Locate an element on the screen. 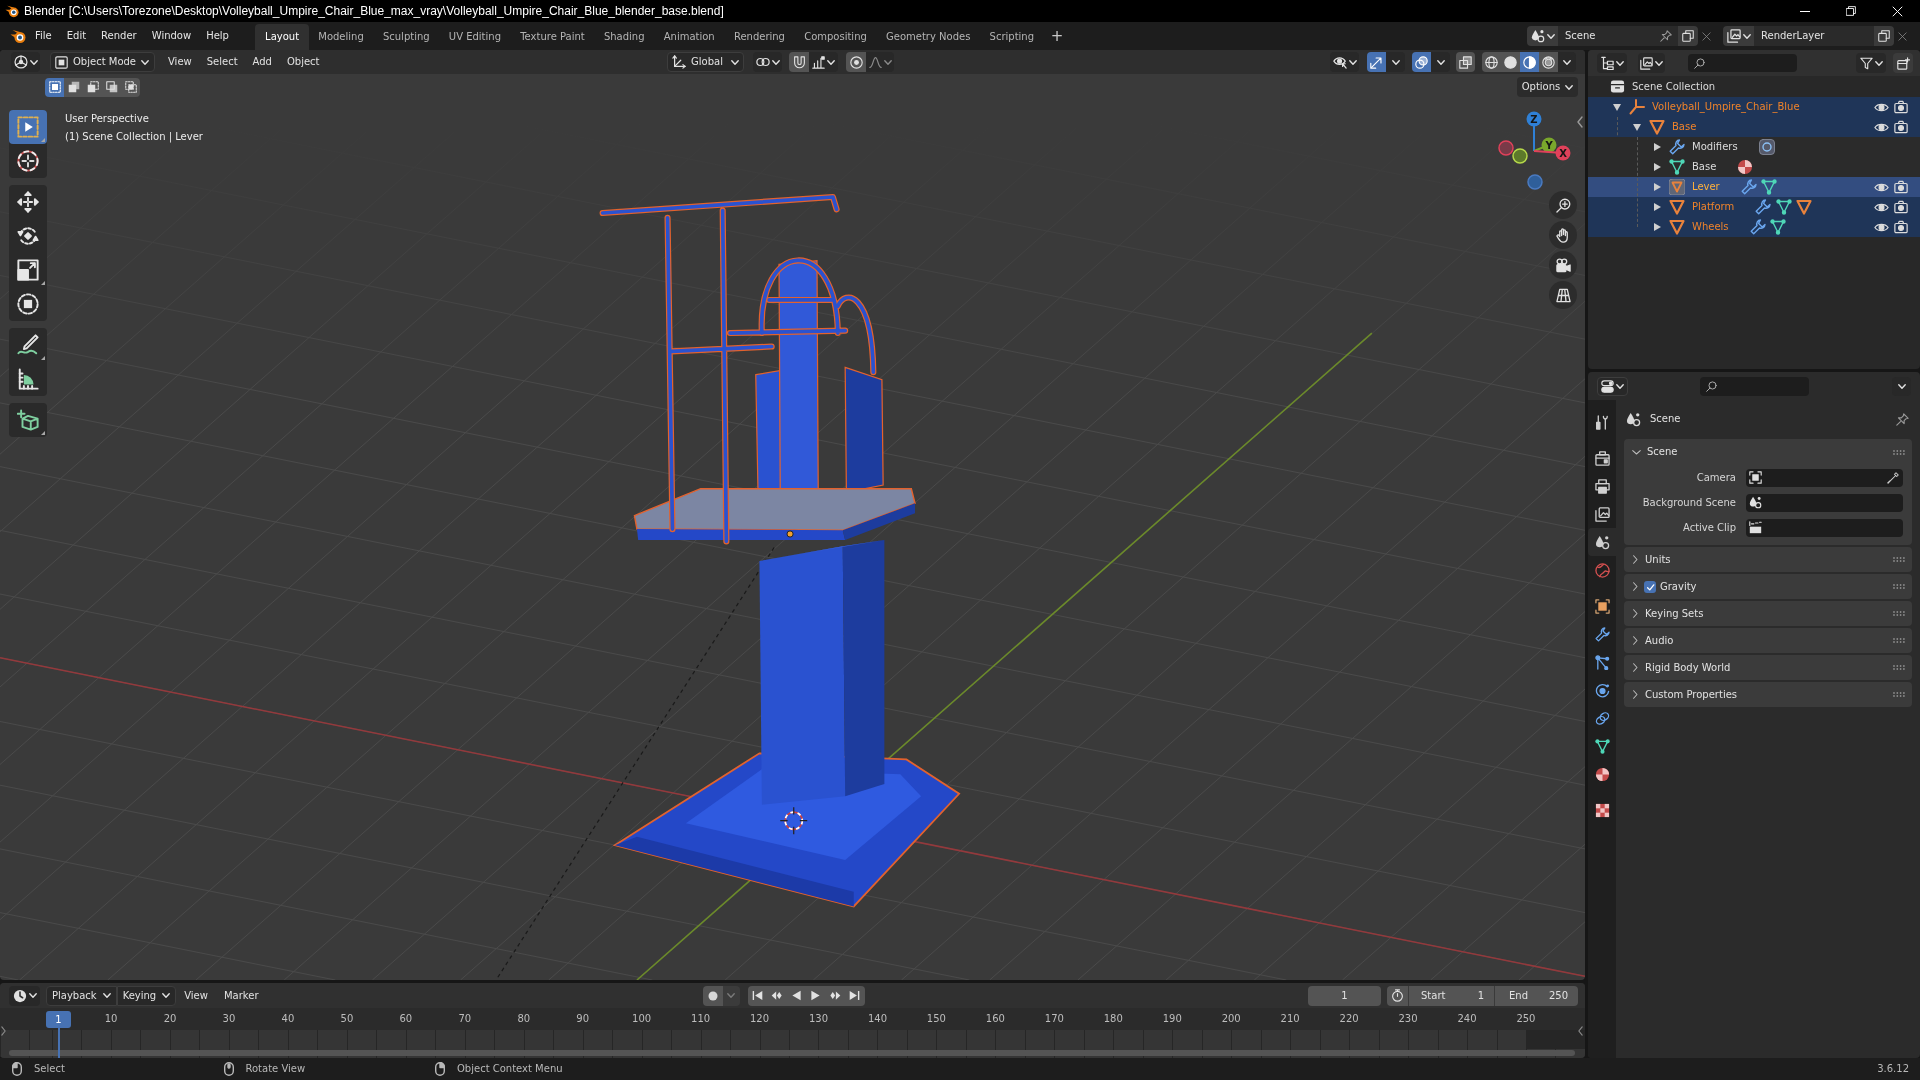  gizmo-dropdown is located at coordinates (1395, 62).